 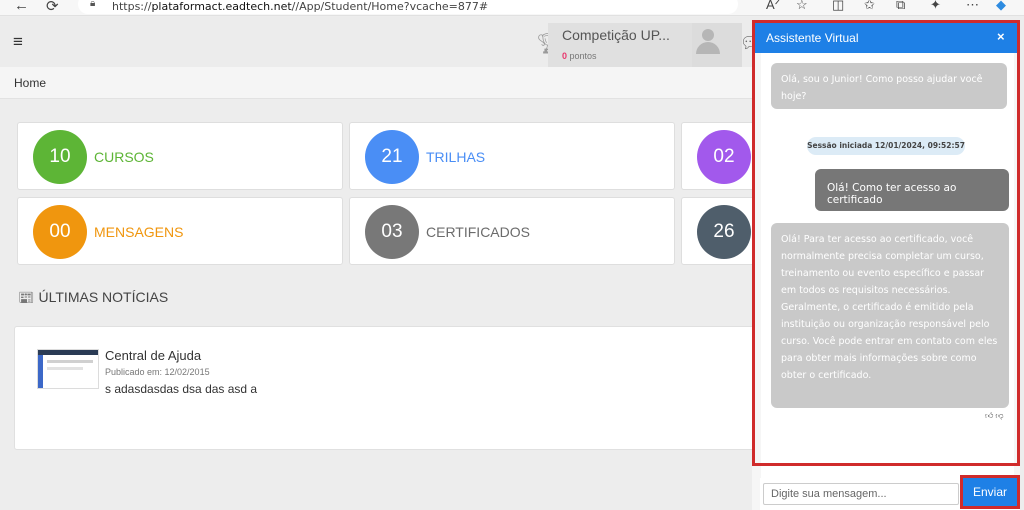 I want to click on card-trilhas: 21 TRILHAS, so click(x=512, y=156).